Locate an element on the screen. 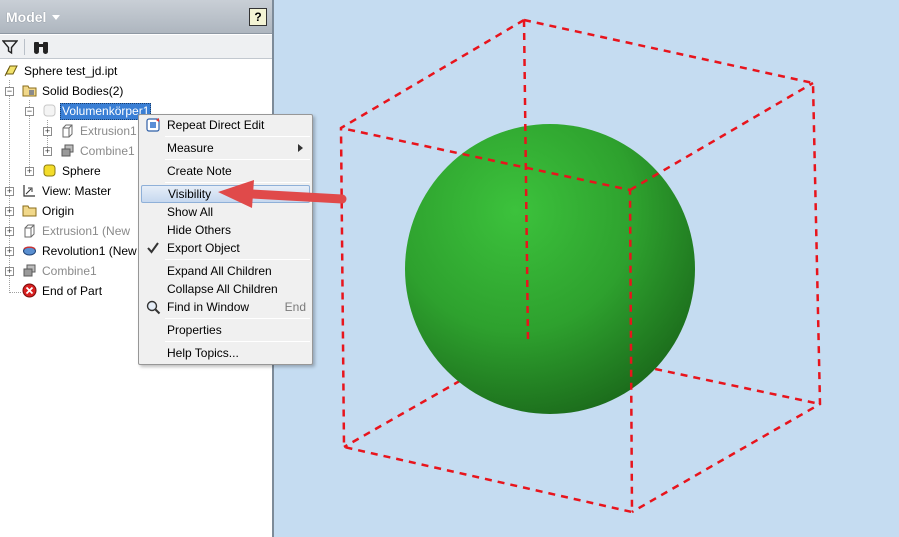 This screenshot has width=899, height=537. tree-item-extrusion1: Extrusion1 is located at coordinates (98, 131).